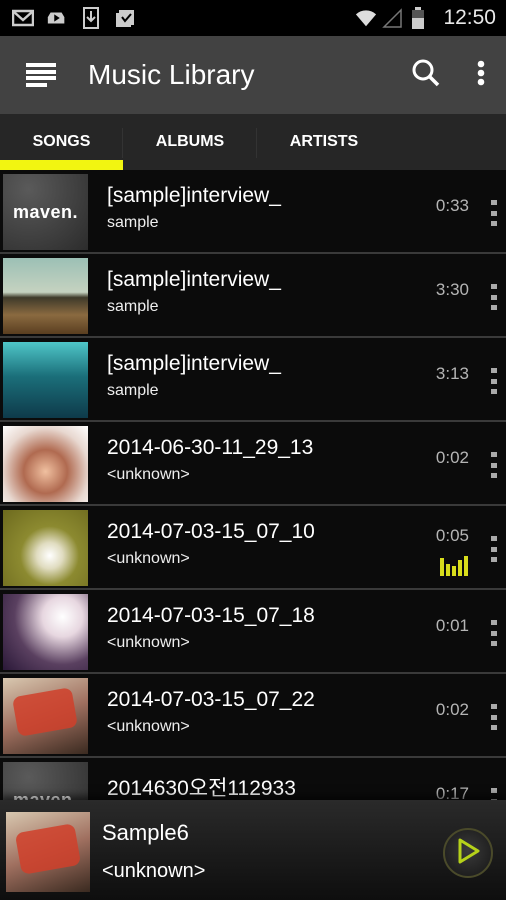 This screenshot has width=506, height=900. Describe the element at coordinates (125, 18) in the screenshot. I see `clipboard-check-icon` at that location.